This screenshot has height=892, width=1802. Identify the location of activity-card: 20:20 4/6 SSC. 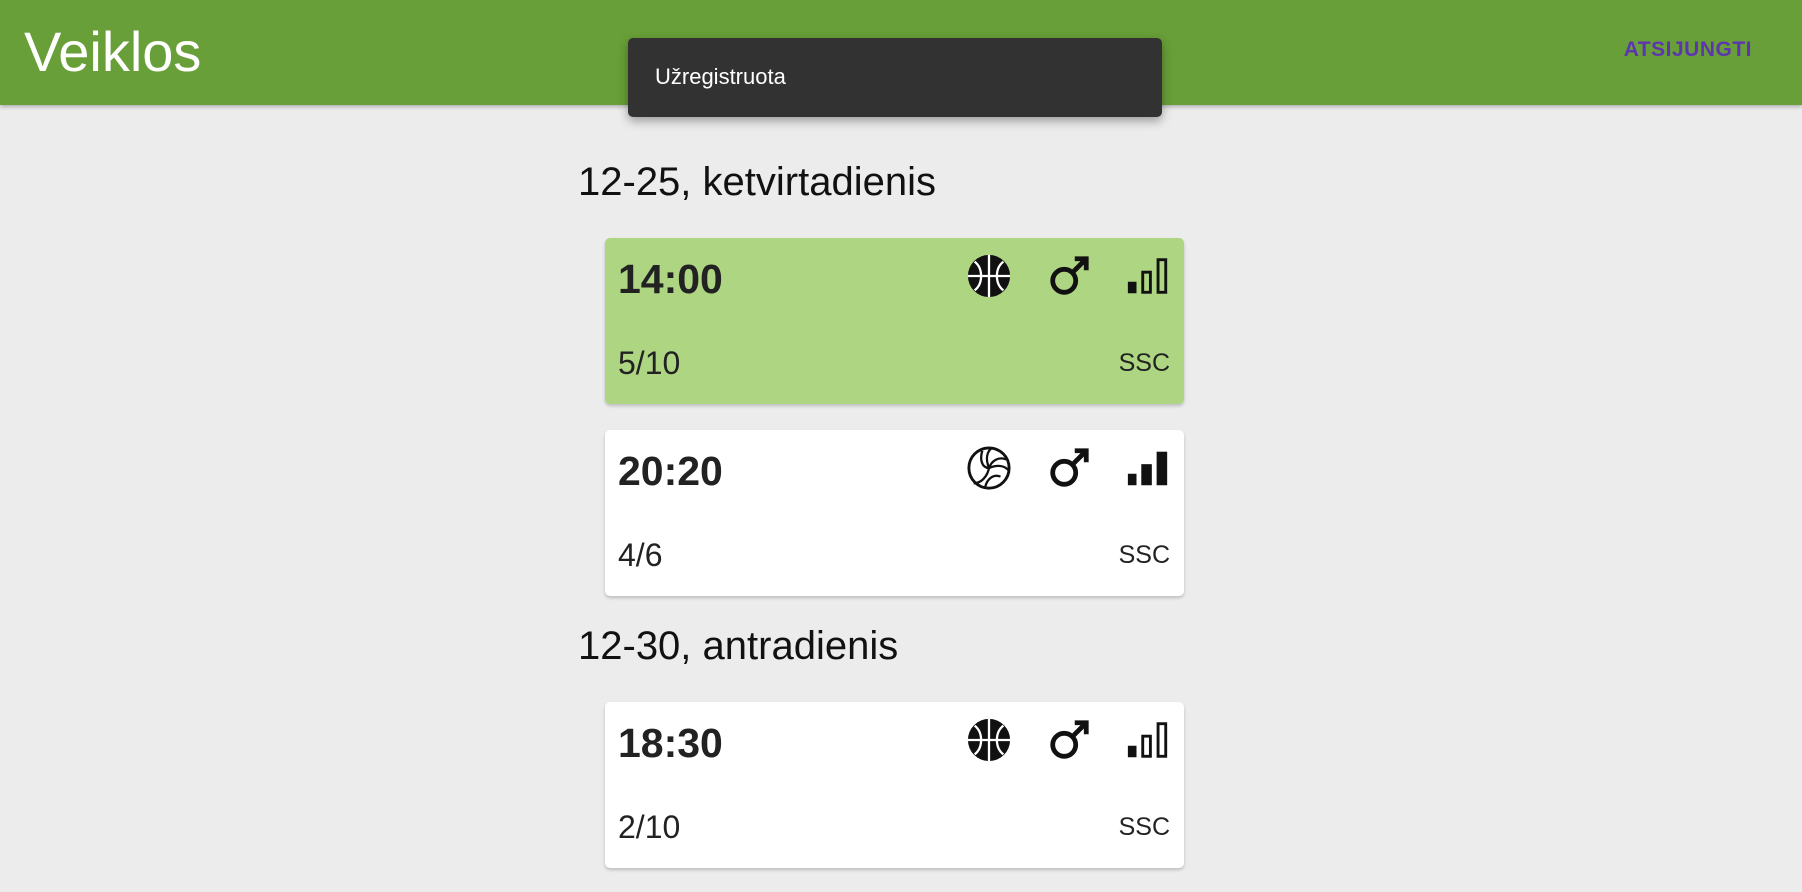
(894, 513).